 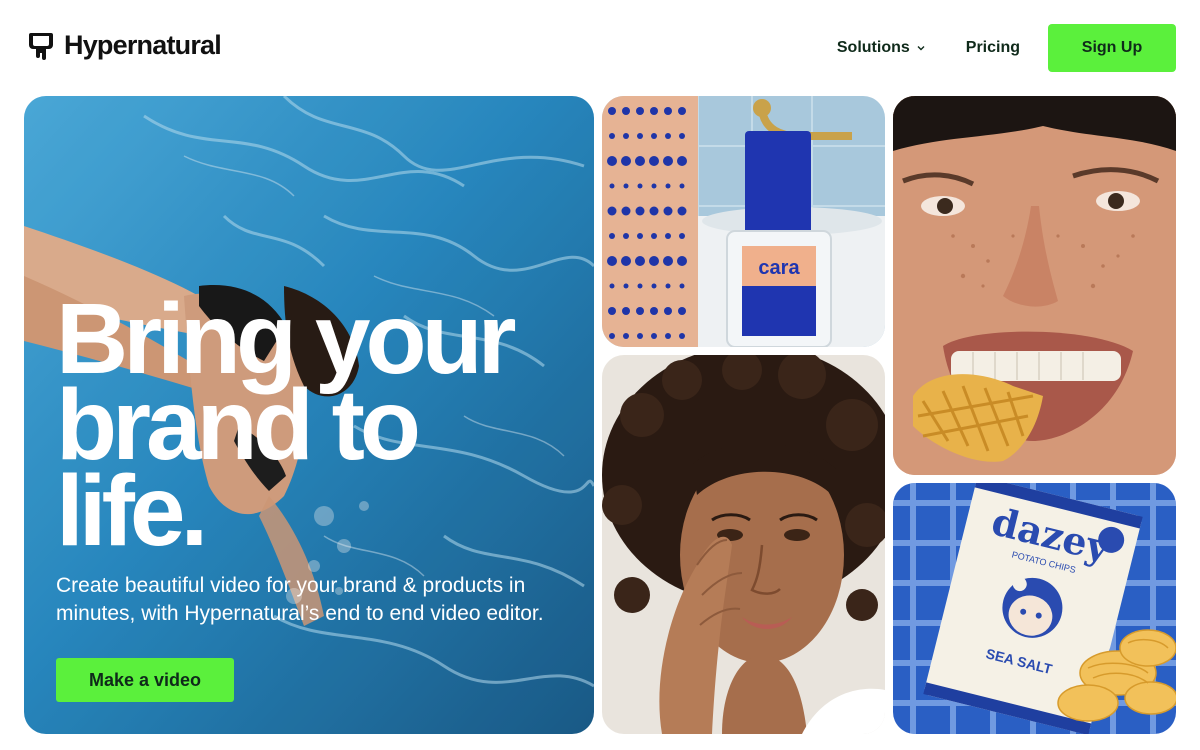 I want to click on bottle-label: cara, so click(x=779, y=268).